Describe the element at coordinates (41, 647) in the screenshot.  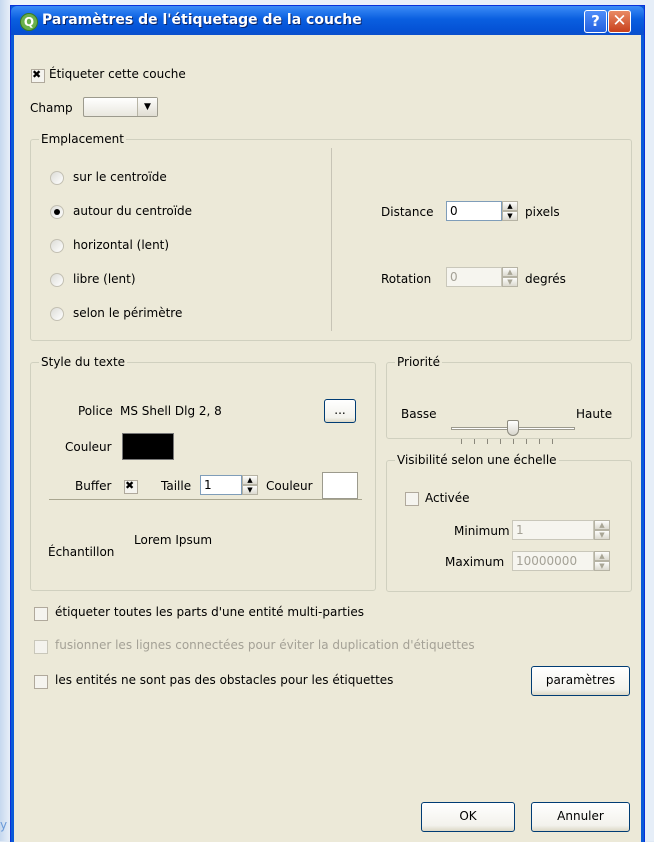
I see `merge-lines-checkbox` at that location.